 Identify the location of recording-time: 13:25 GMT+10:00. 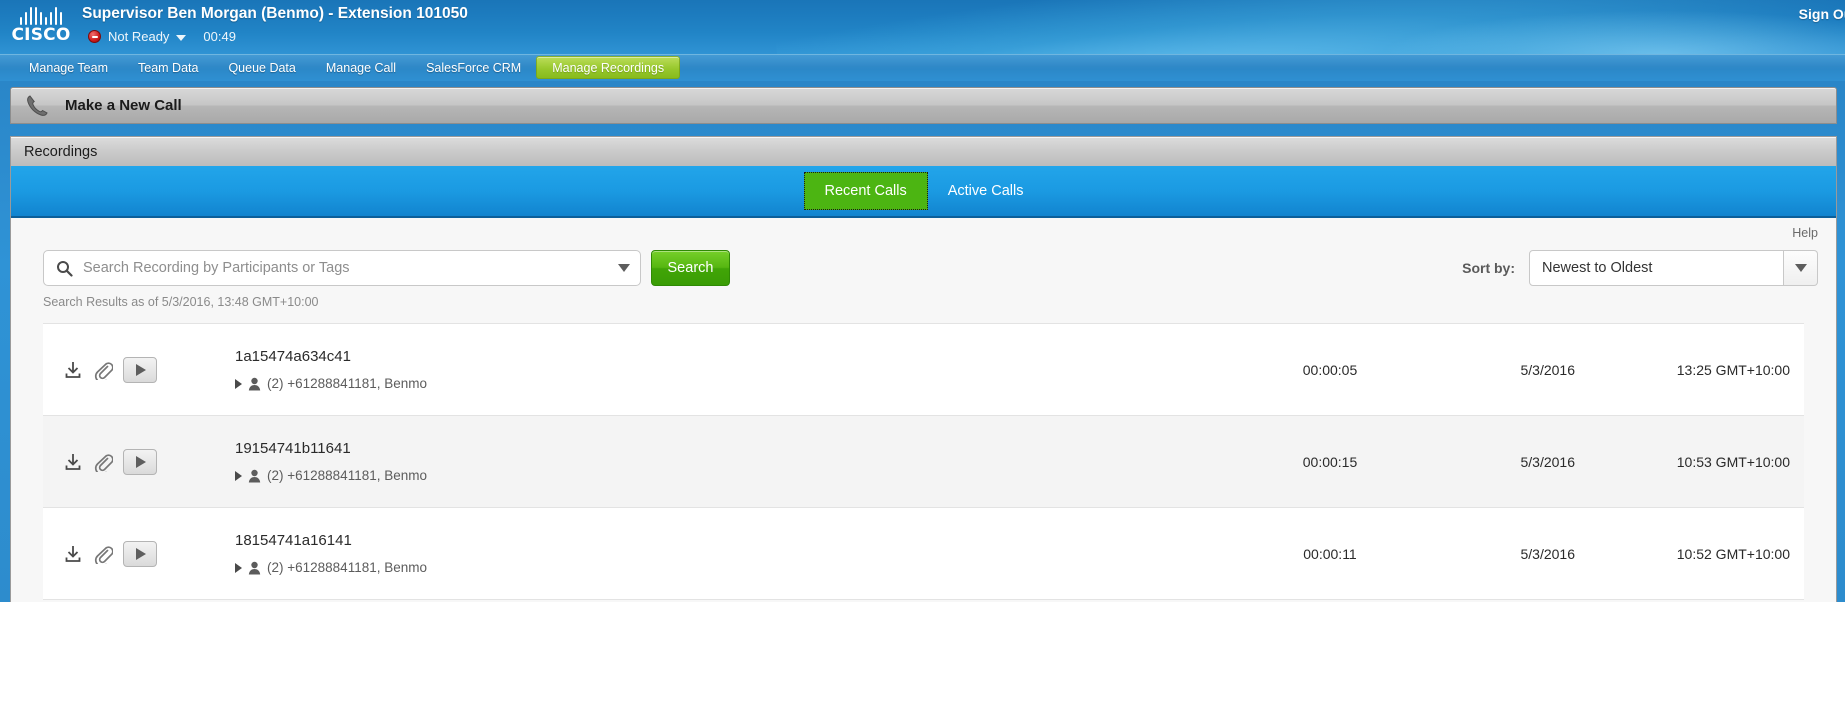
(1733, 369).